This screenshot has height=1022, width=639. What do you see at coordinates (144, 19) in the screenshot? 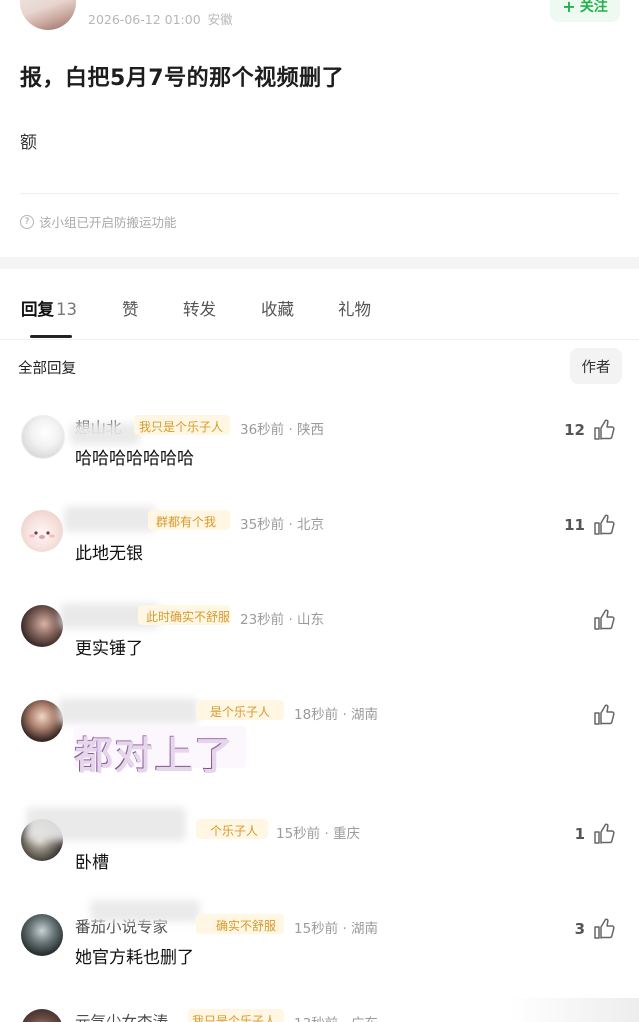
I see `post-datetime: 2026-06-12 01:00` at bounding box center [144, 19].